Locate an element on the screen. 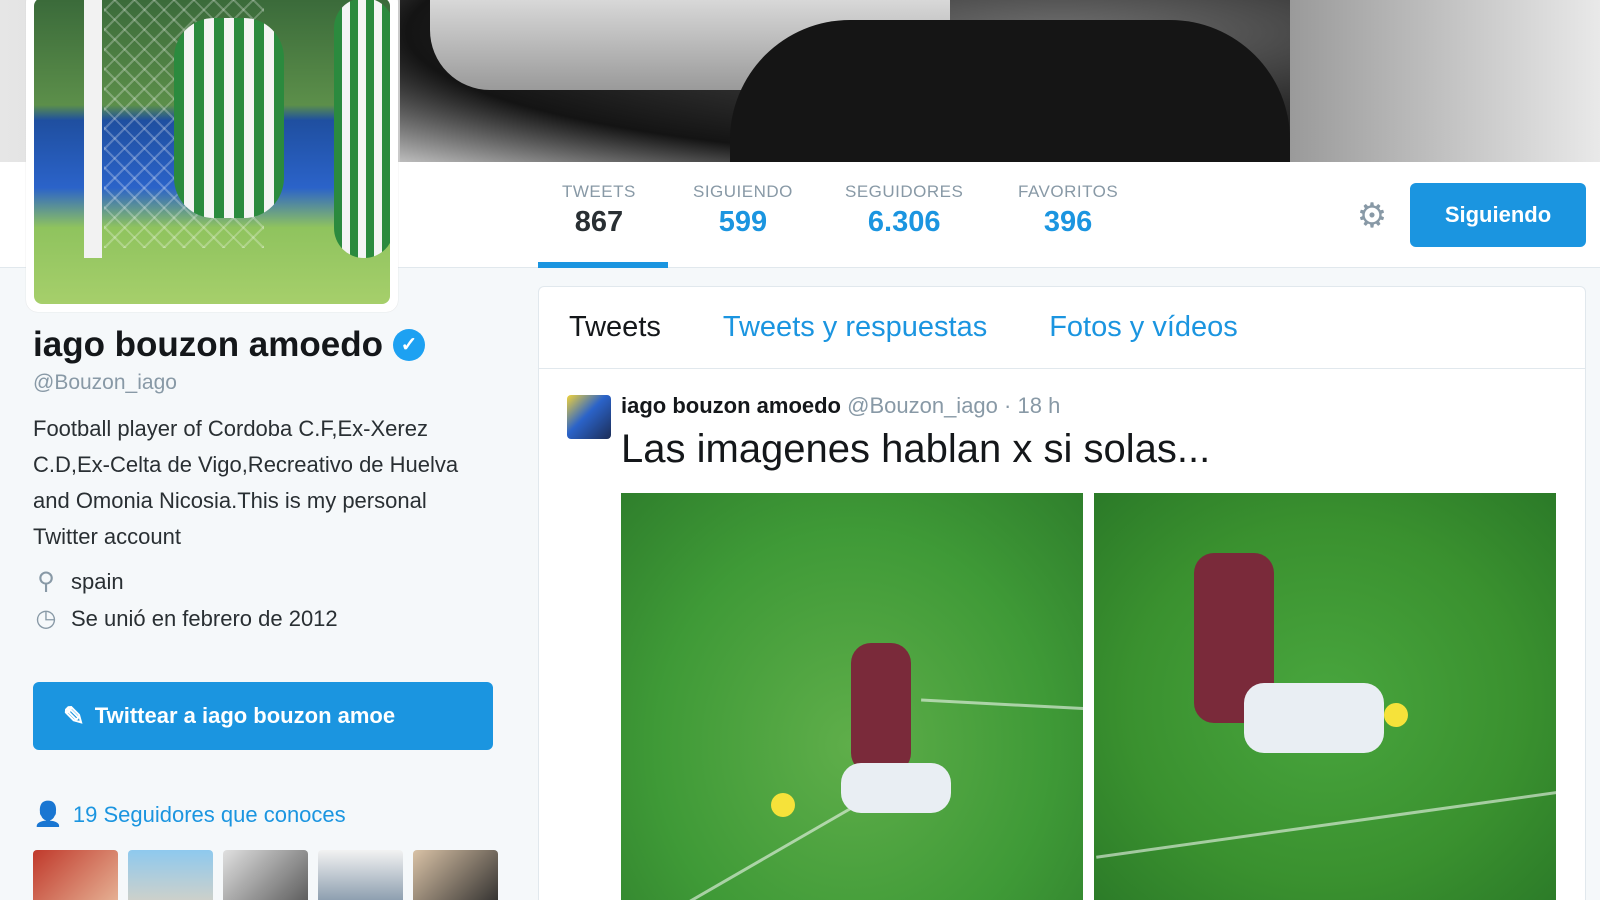 This screenshot has width=1600, height=900. verified-badge-icon: ✓ is located at coordinates (408, 345).